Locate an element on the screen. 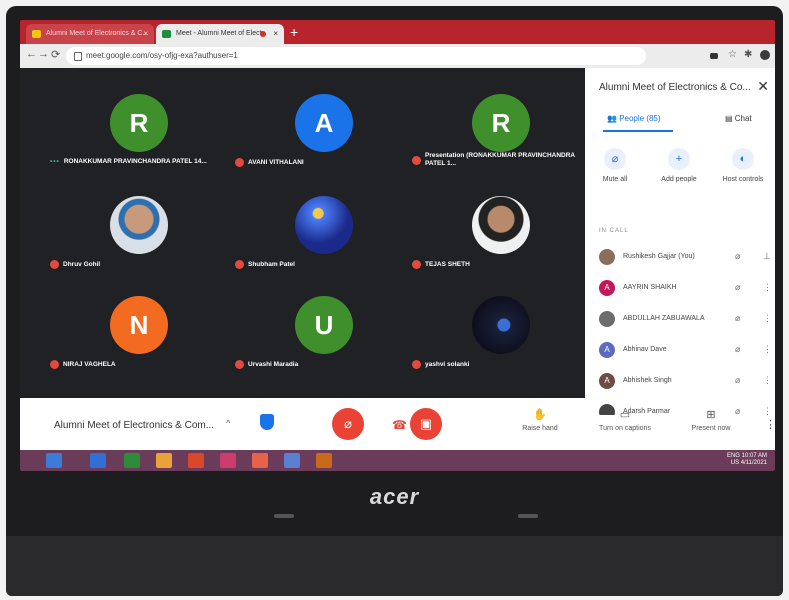 This screenshot has width=789, height=600. person-name: Abhishek Singh is located at coordinates (647, 380).